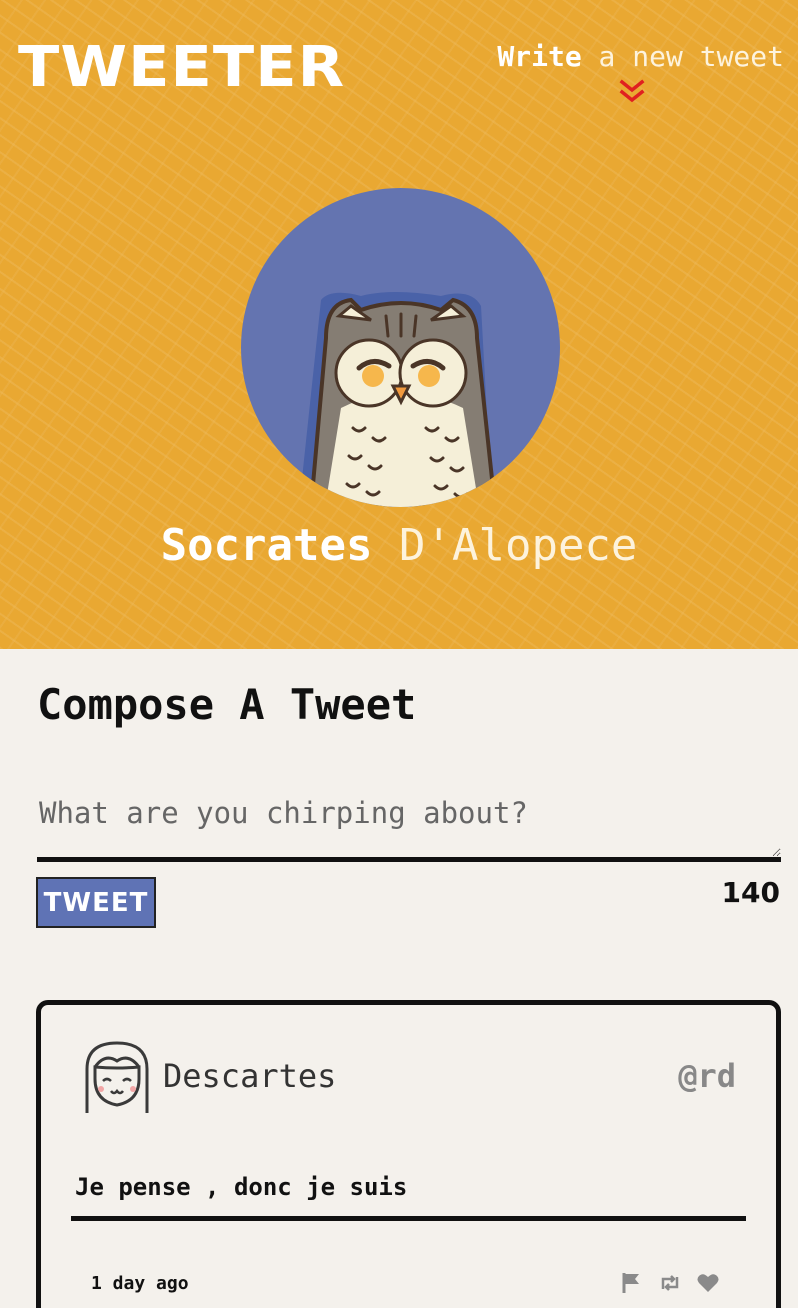 Image resolution: width=798 pixels, height=1308 pixels. I want to click on tweet-author-handle: @rd, so click(707, 1076).